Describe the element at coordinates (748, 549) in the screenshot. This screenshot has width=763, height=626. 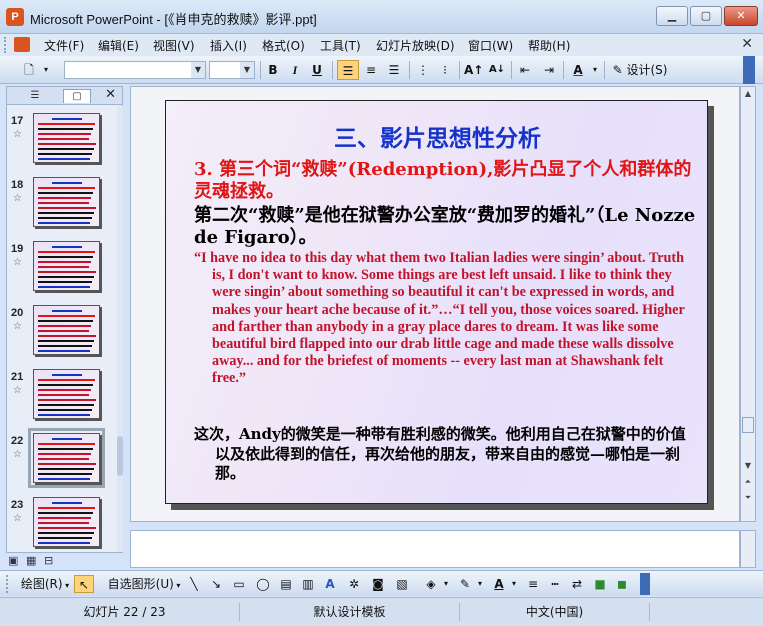
I see `notes-scrollbar` at that location.